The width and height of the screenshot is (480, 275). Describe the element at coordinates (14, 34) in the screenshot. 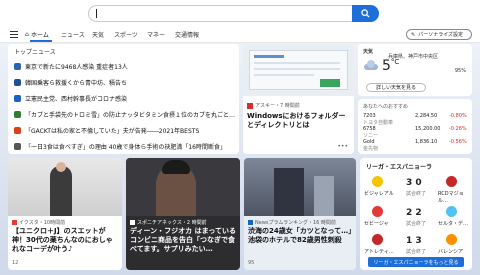

I see `menu-icon` at that location.